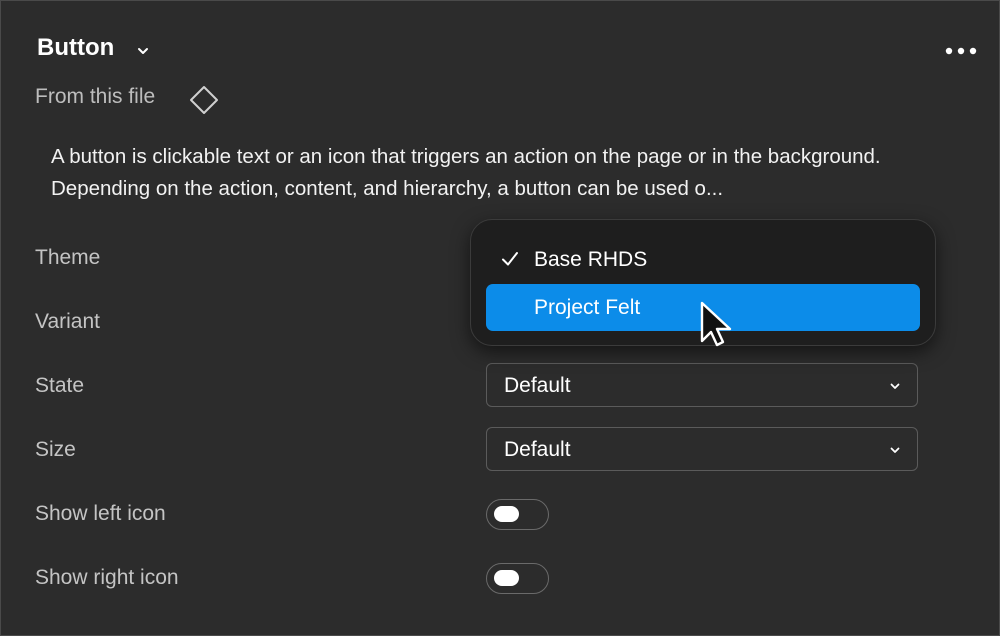  Describe the element at coordinates (587, 307) in the screenshot. I see `menu-item-label: Project Felt` at that location.